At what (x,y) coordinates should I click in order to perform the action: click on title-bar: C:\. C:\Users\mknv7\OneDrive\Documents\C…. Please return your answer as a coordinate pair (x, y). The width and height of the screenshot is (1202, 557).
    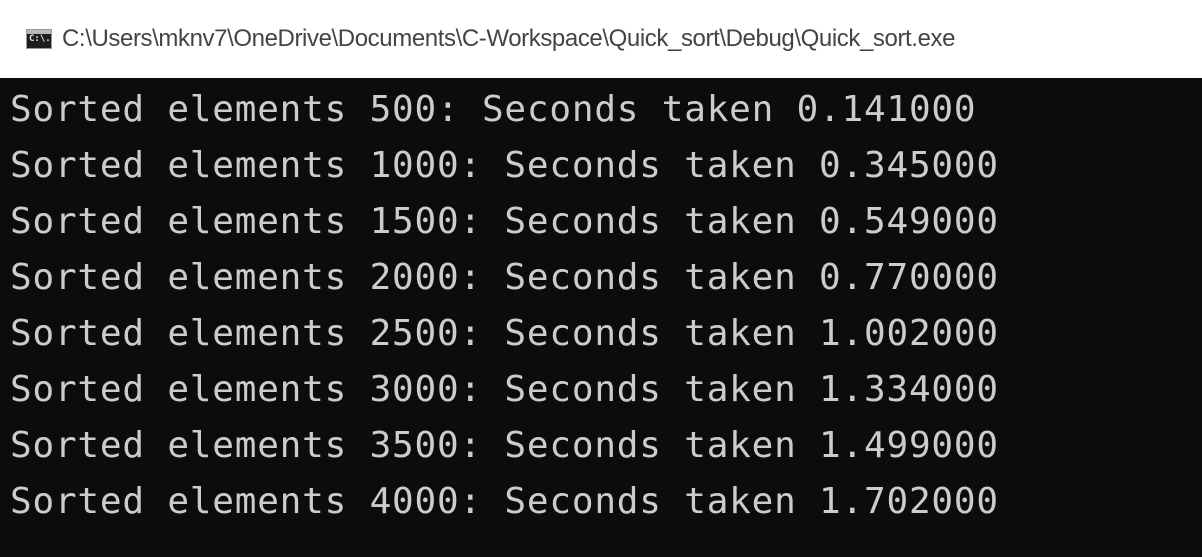
    Looking at the image, I should click on (601, 39).